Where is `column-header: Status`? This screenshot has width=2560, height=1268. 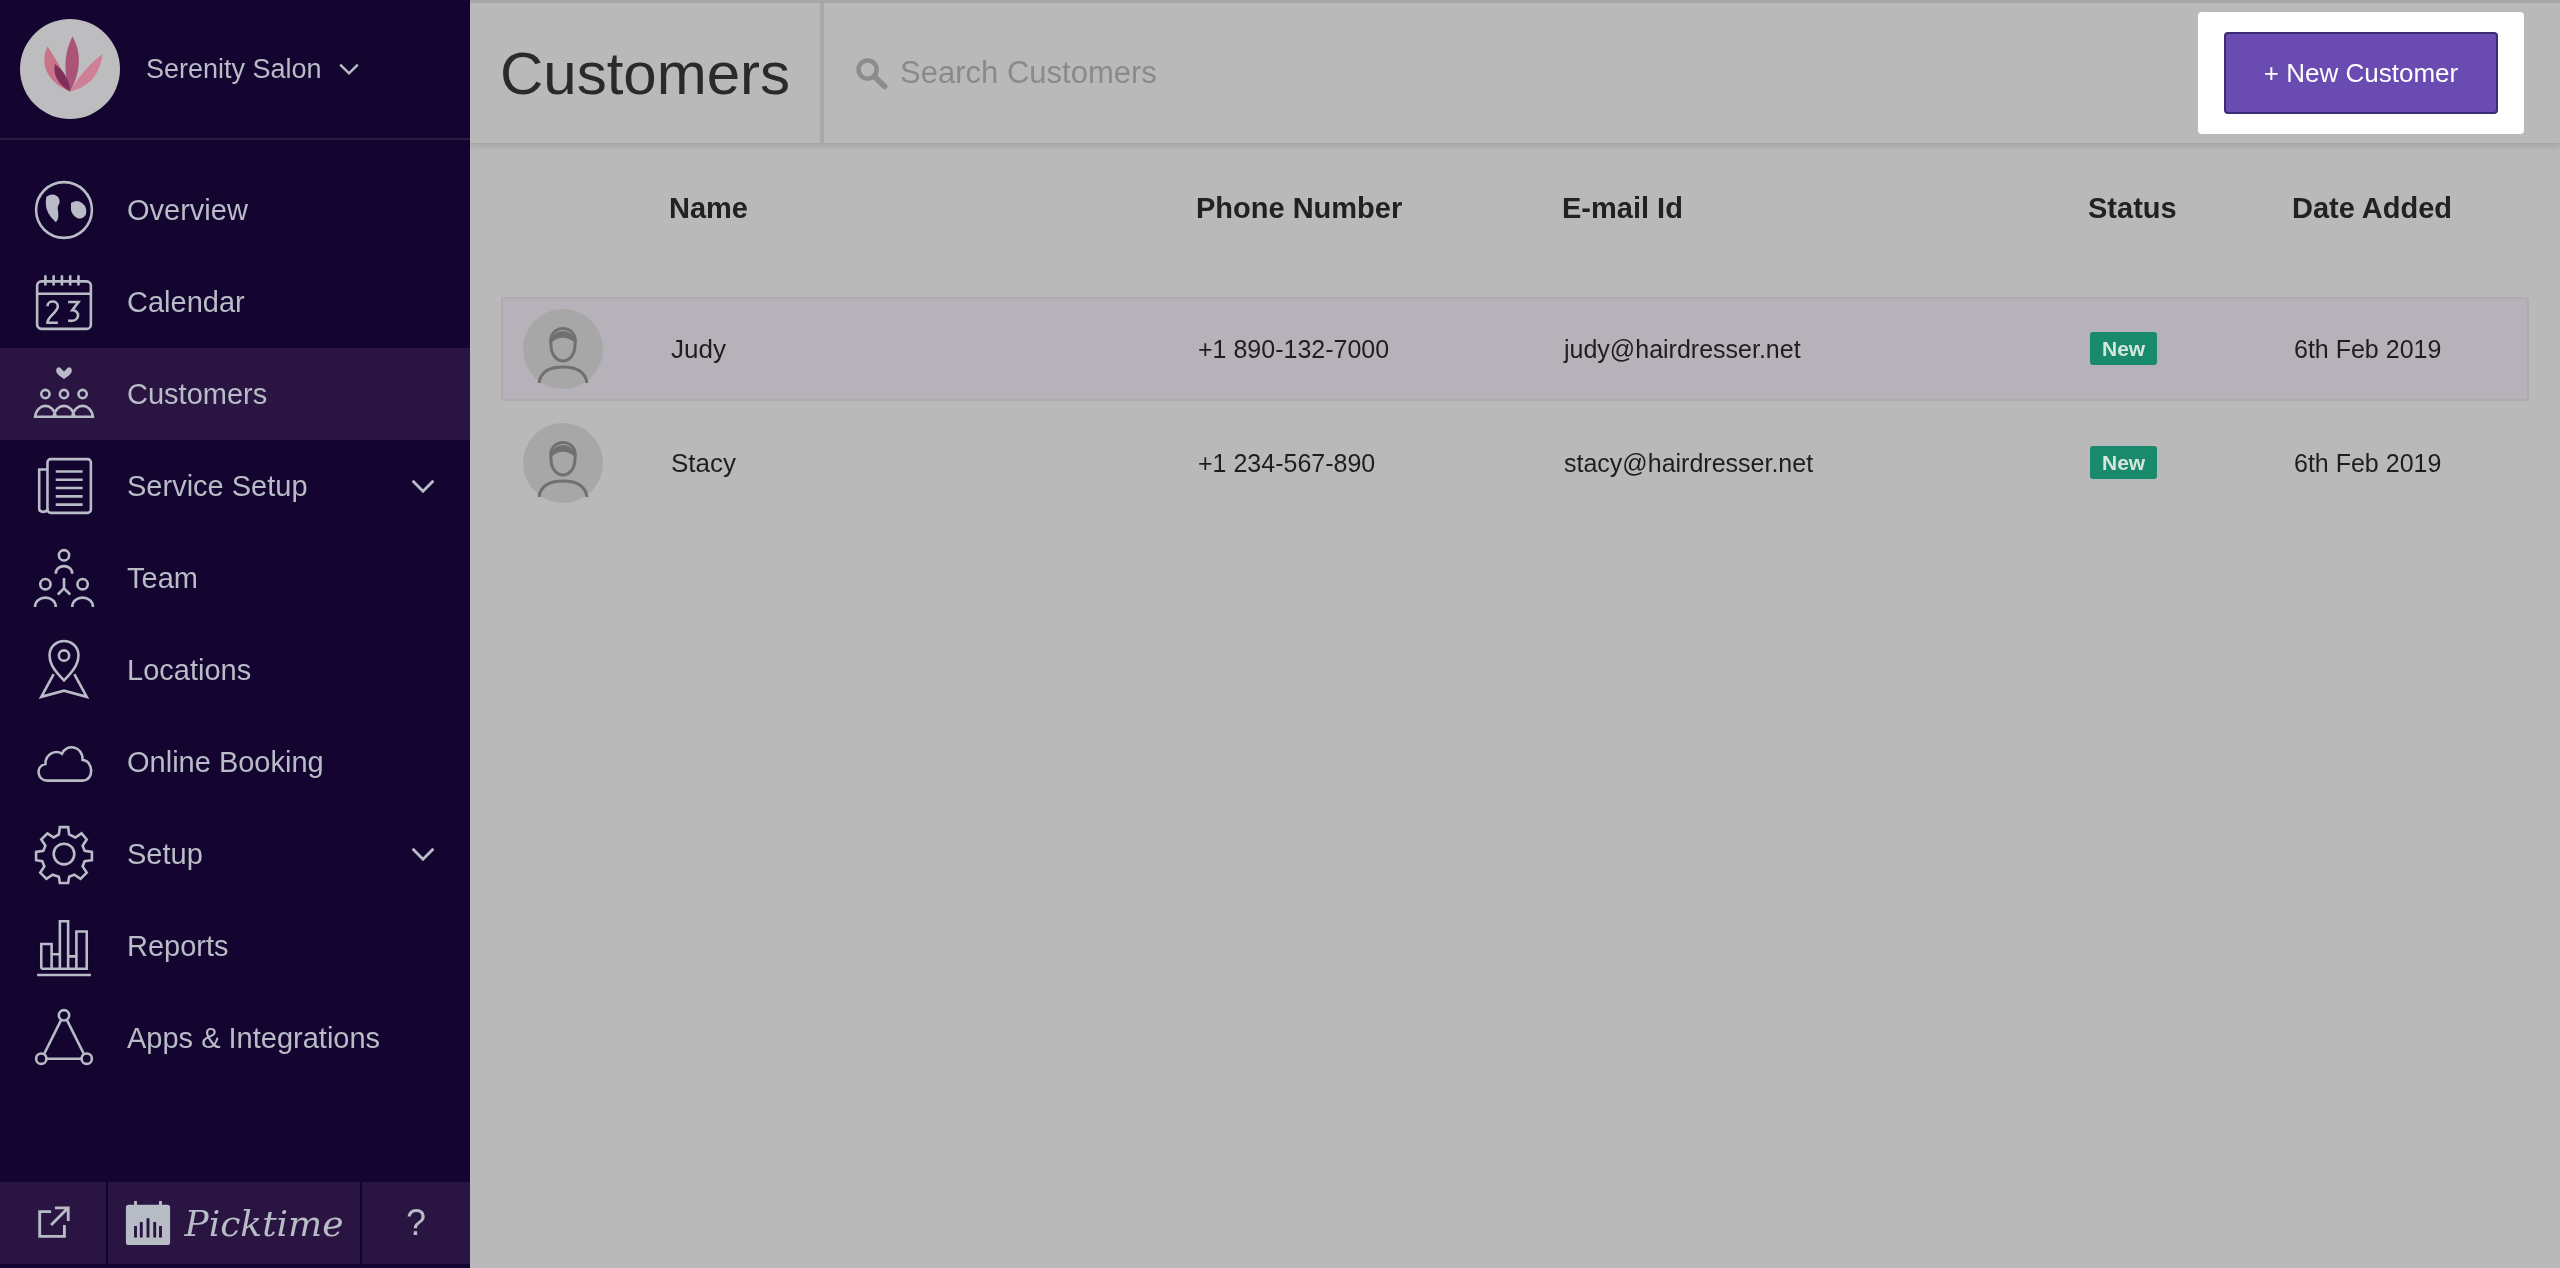 column-header: Status is located at coordinates (2132, 208).